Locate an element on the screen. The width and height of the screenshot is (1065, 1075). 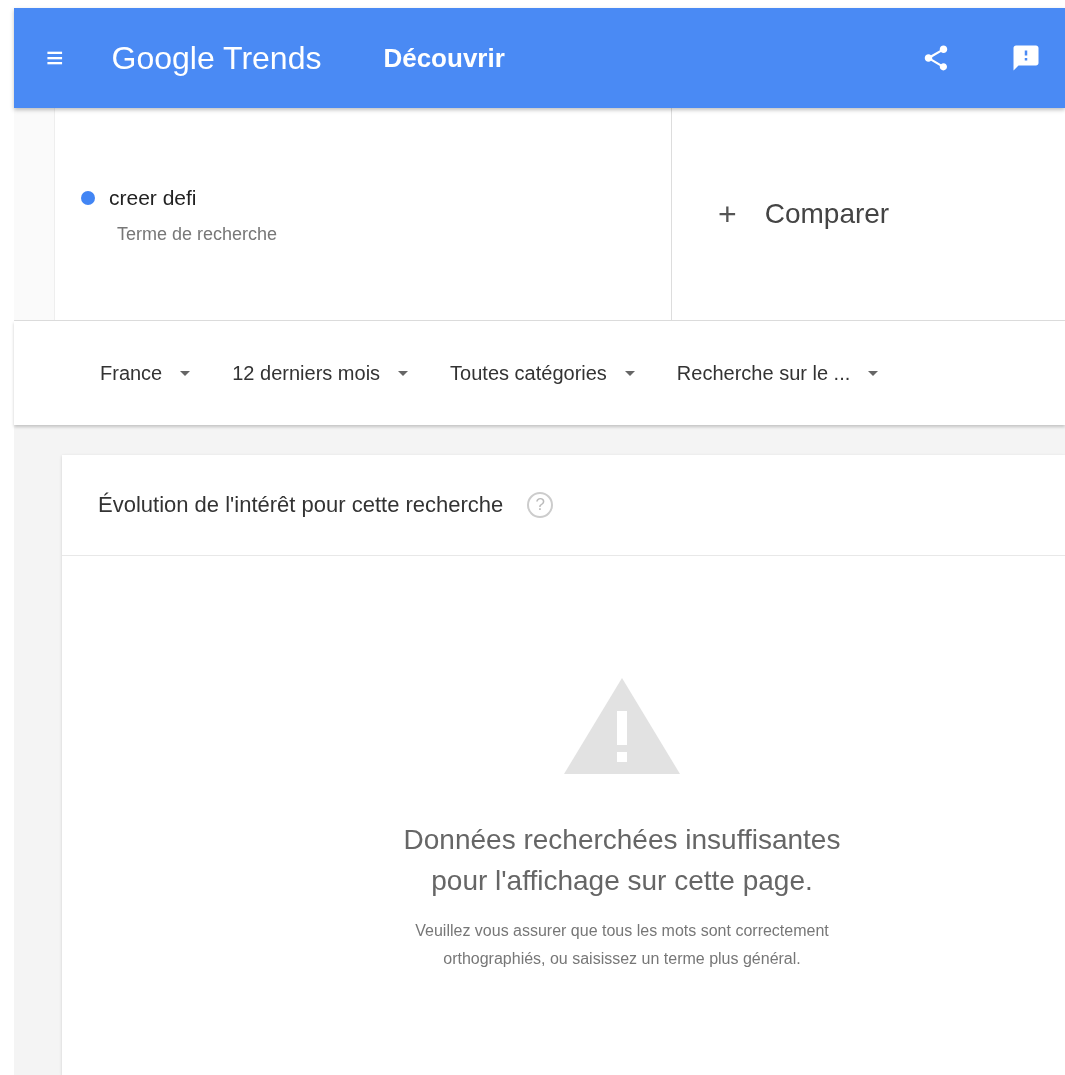
term-name: creer defi is located at coordinates (153, 198).